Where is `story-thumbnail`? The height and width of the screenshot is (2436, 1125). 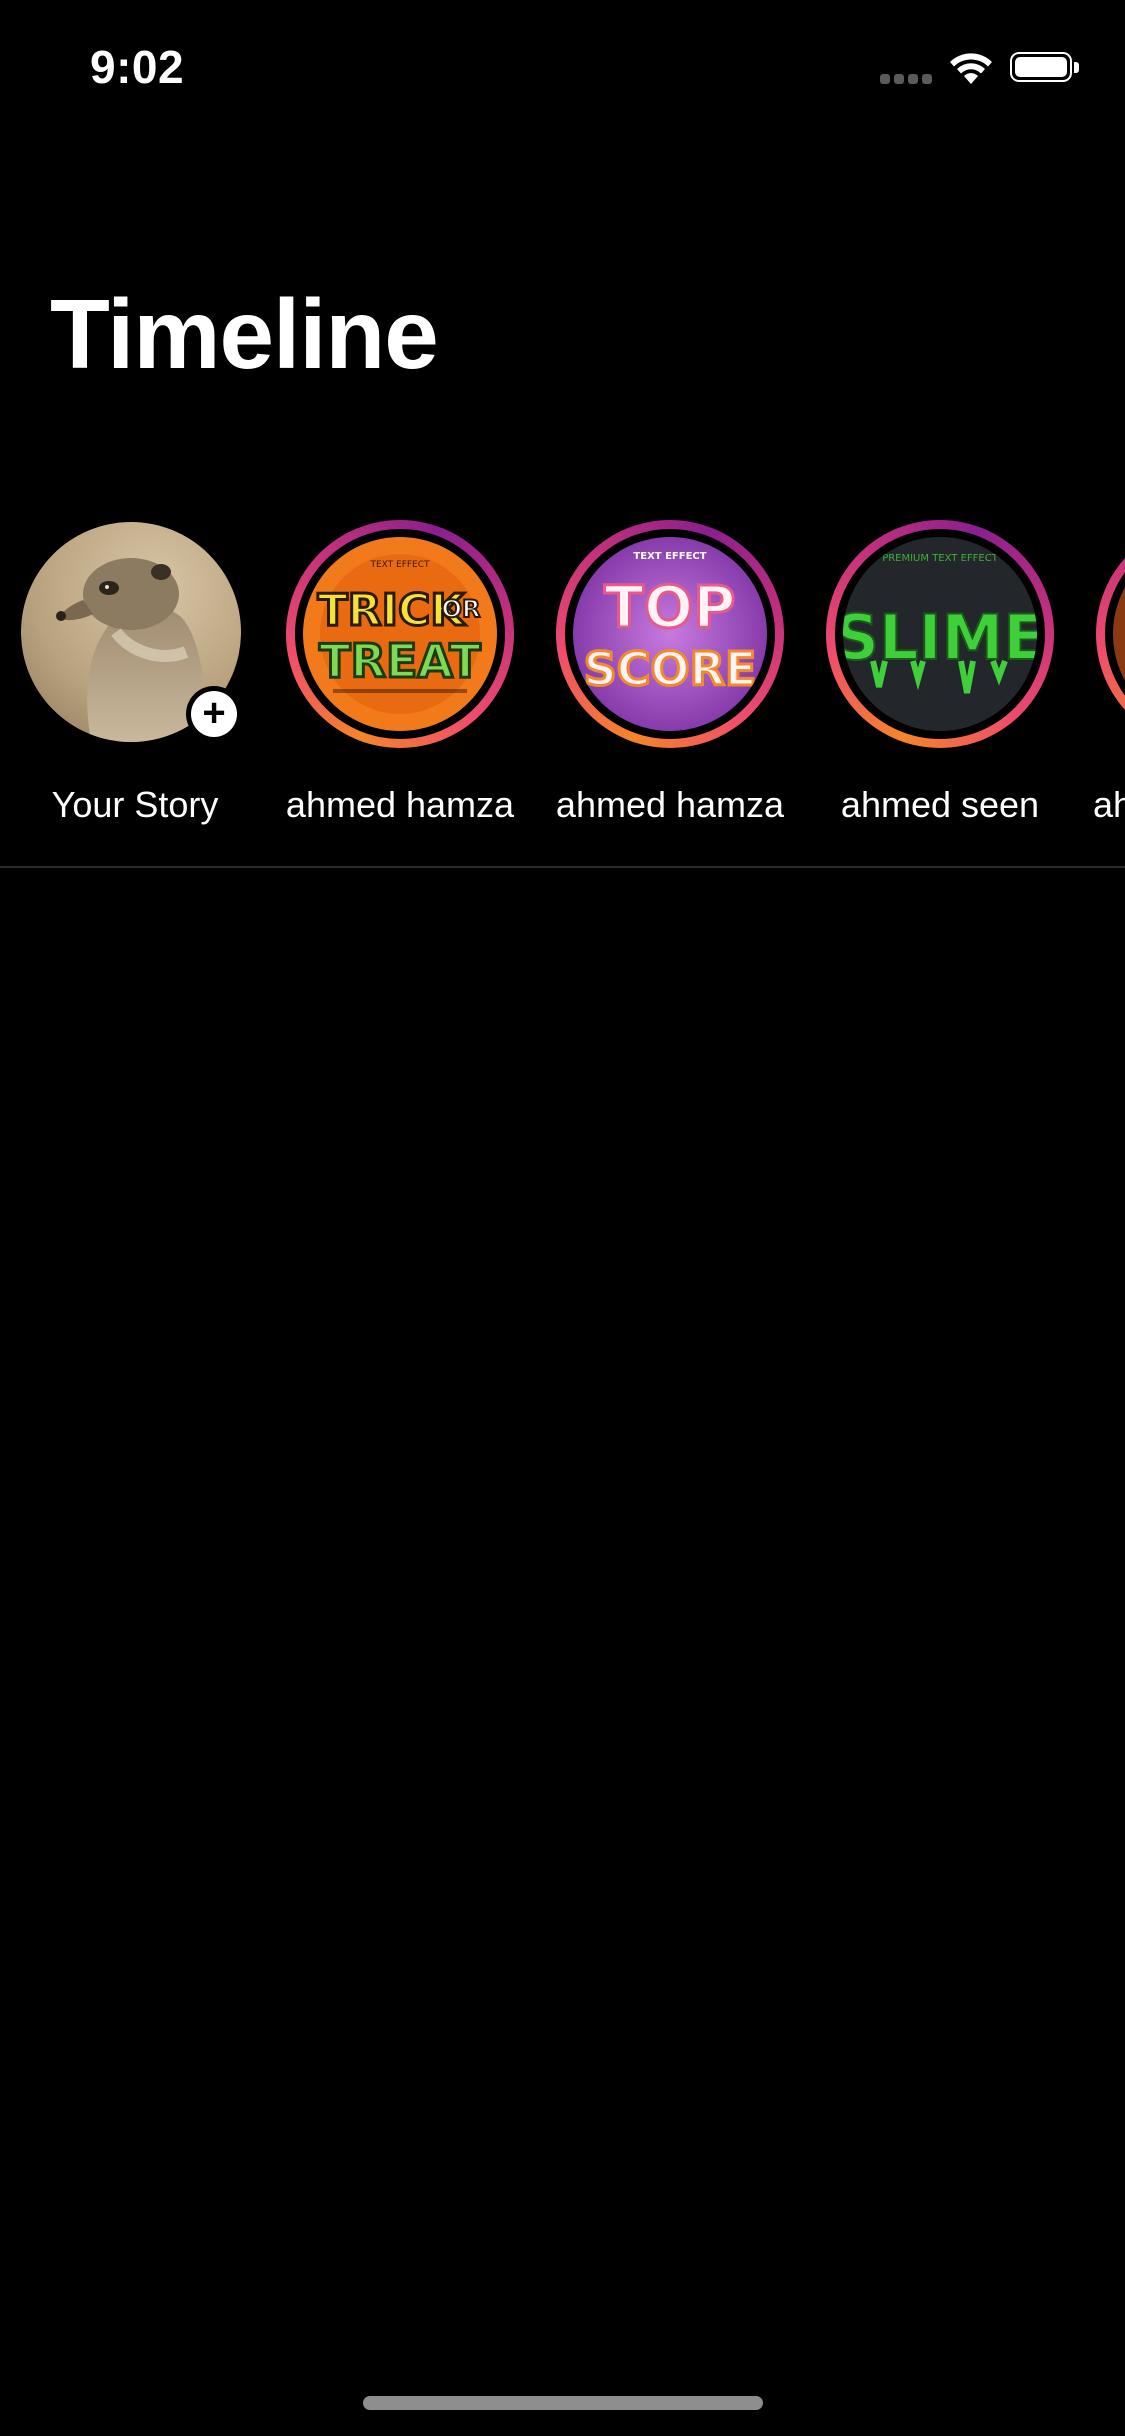
story-thumbnail is located at coordinates (1119, 634).